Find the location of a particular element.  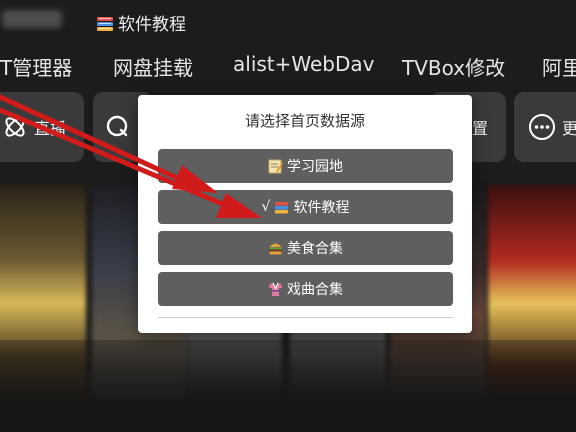

settings-label-partial: 置 is located at coordinates (480, 128).